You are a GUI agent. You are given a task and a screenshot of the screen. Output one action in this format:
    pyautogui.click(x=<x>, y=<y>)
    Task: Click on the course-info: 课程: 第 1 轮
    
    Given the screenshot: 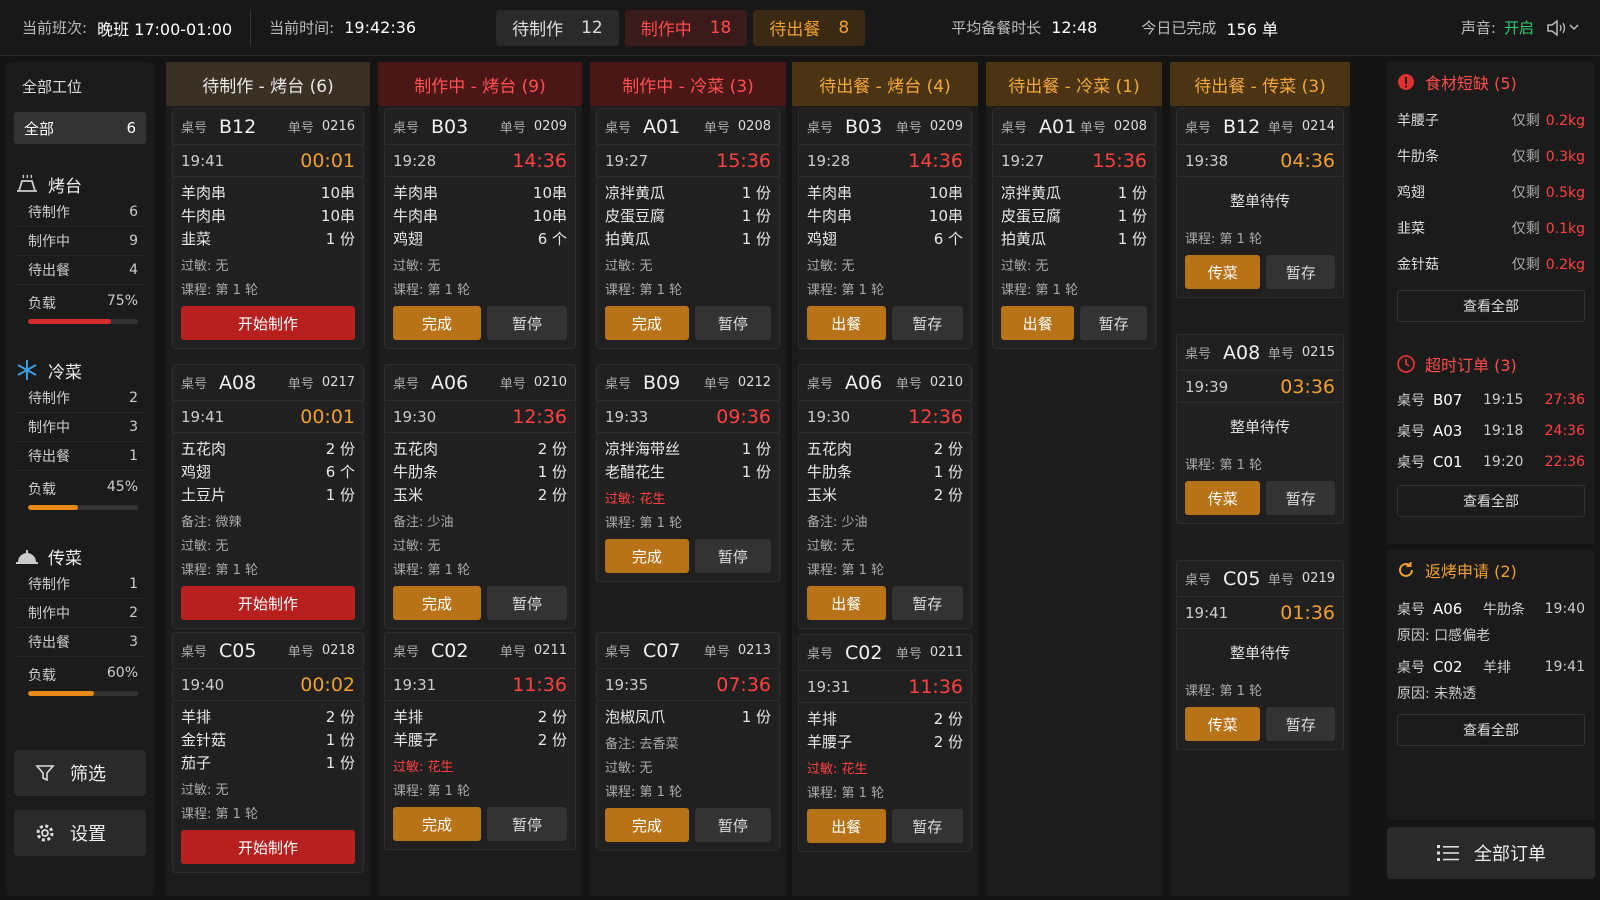 What is the action you would take?
    pyautogui.click(x=1260, y=463)
    